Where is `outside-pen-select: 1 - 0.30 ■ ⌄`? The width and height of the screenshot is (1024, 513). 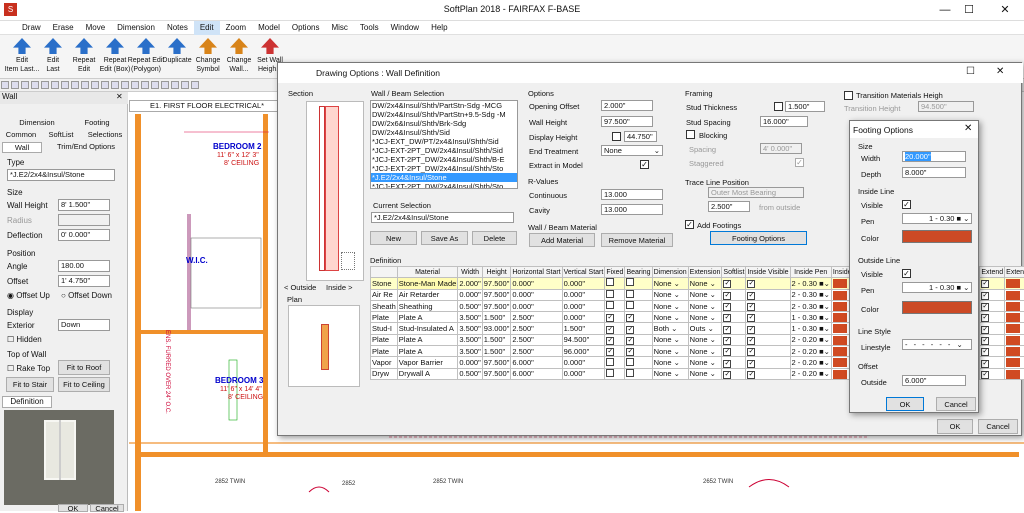
outside-pen-select: 1 - 0.30 ■ ⌄ is located at coordinates (937, 287).